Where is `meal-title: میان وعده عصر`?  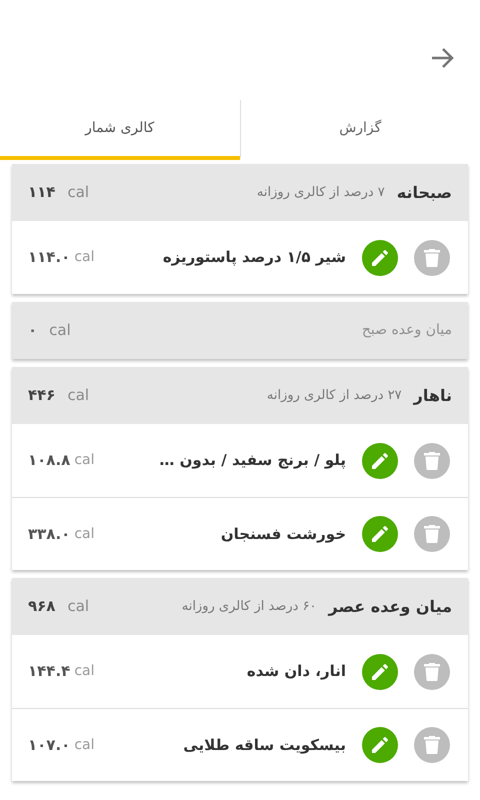
meal-title: میان وعده عصر is located at coordinates (390, 607).